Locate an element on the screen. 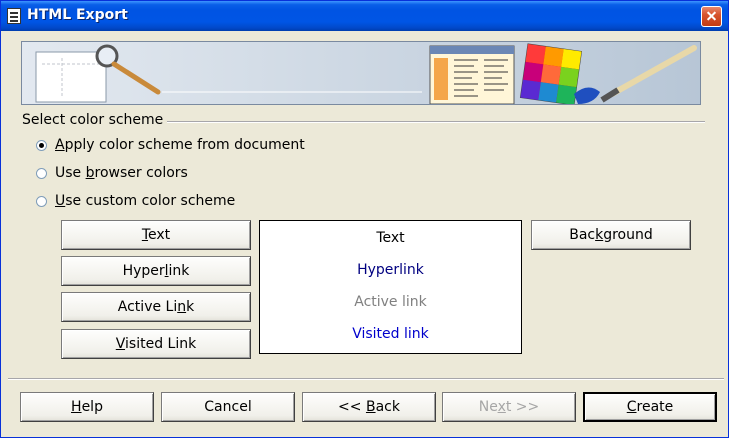 This screenshot has height=438, width=729. radio-label: Apply color scheme from document is located at coordinates (180, 145).